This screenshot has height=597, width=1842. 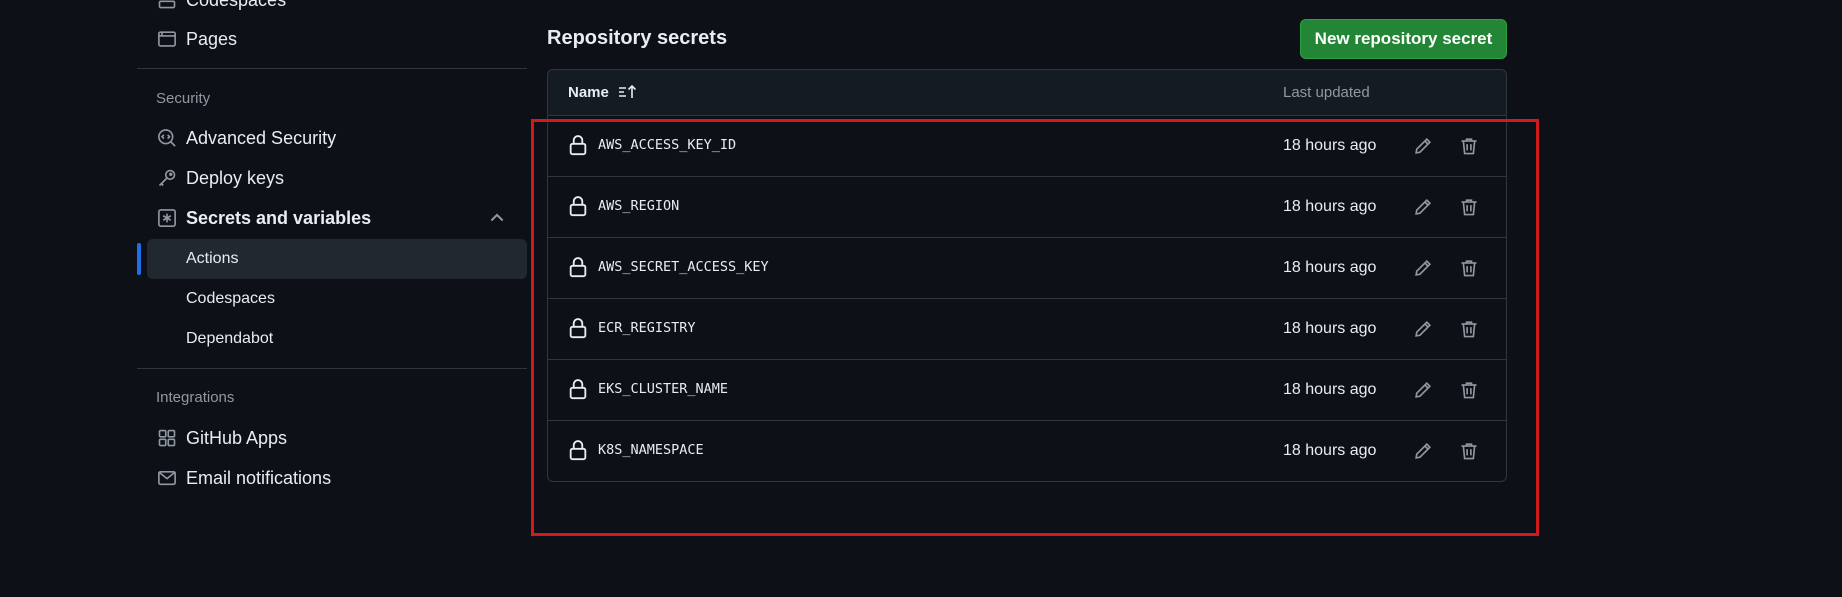 What do you see at coordinates (235, 177) in the screenshot?
I see `sidebar-item-label: Deploy keys` at bounding box center [235, 177].